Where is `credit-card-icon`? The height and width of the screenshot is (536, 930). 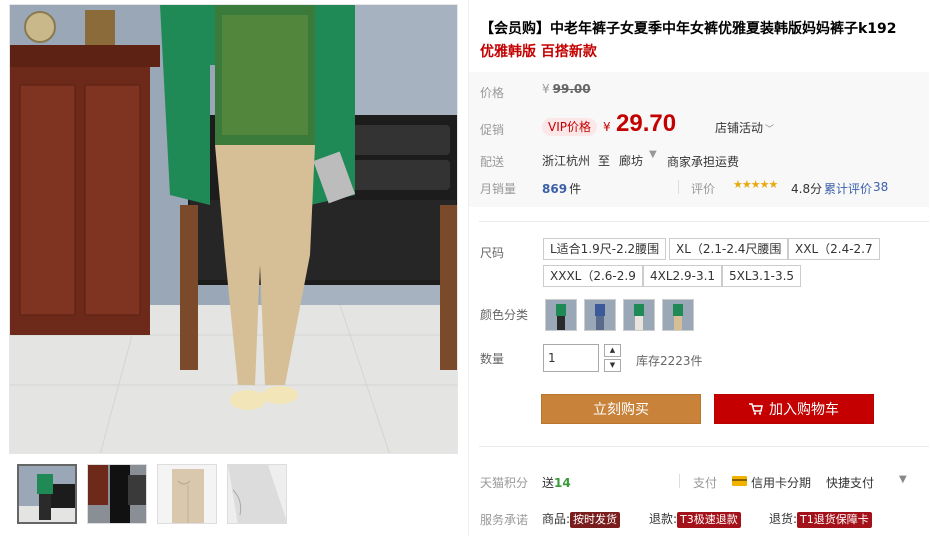 credit-card-icon is located at coordinates (739, 481).